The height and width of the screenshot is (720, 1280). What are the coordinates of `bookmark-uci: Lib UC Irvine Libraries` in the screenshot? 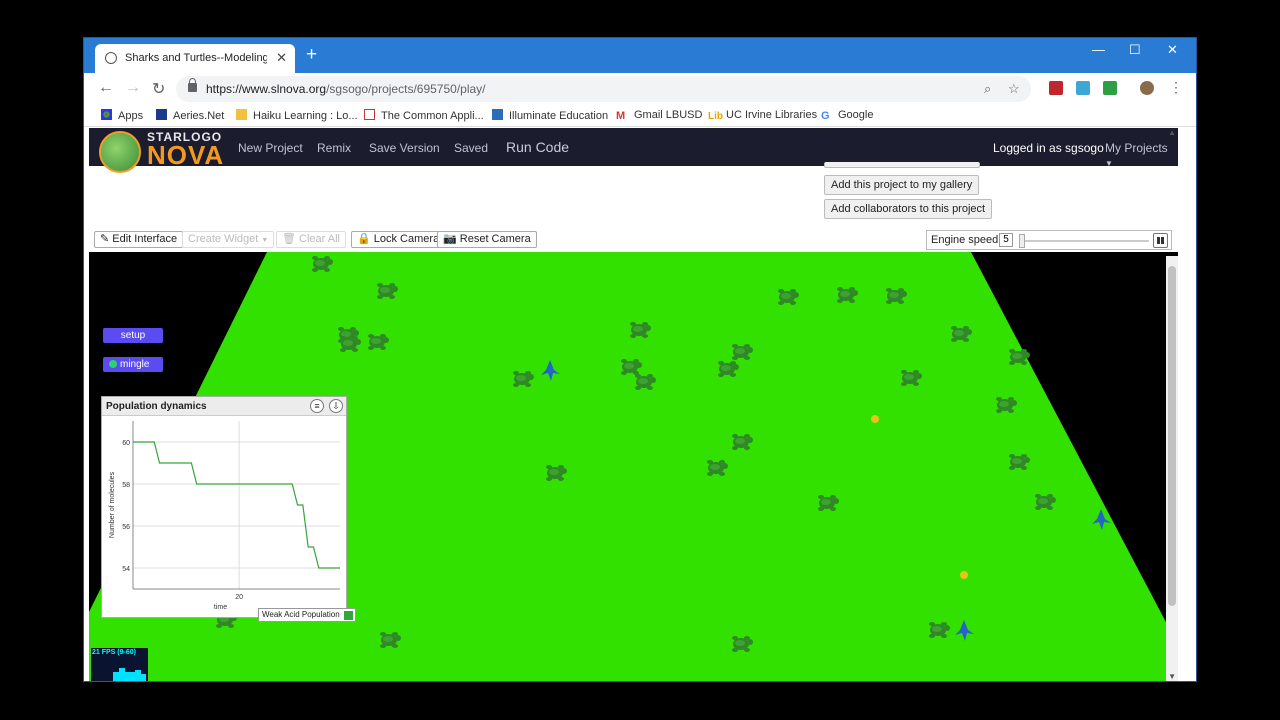 It's located at (762, 115).